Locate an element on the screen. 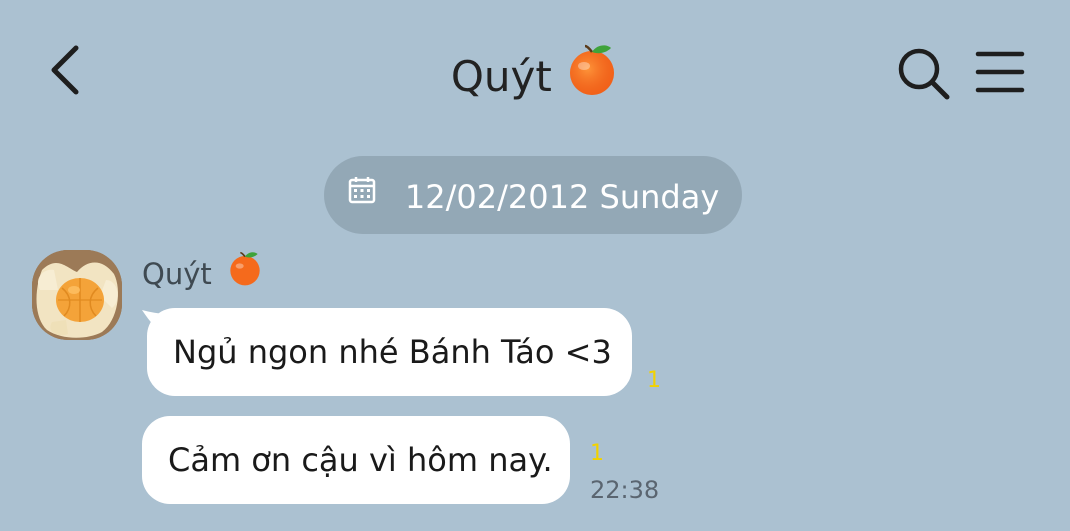  message-bubble: Ngủ ngon nhé Bánh Táo <3 is located at coordinates (389, 352).